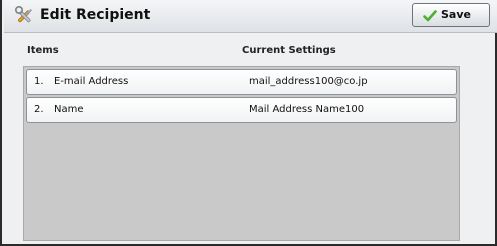 Image resolution: width=497 pixels, height=246 pixels. I want to click on row-current-value: mail_address100@co.jp, so click(308, 81).